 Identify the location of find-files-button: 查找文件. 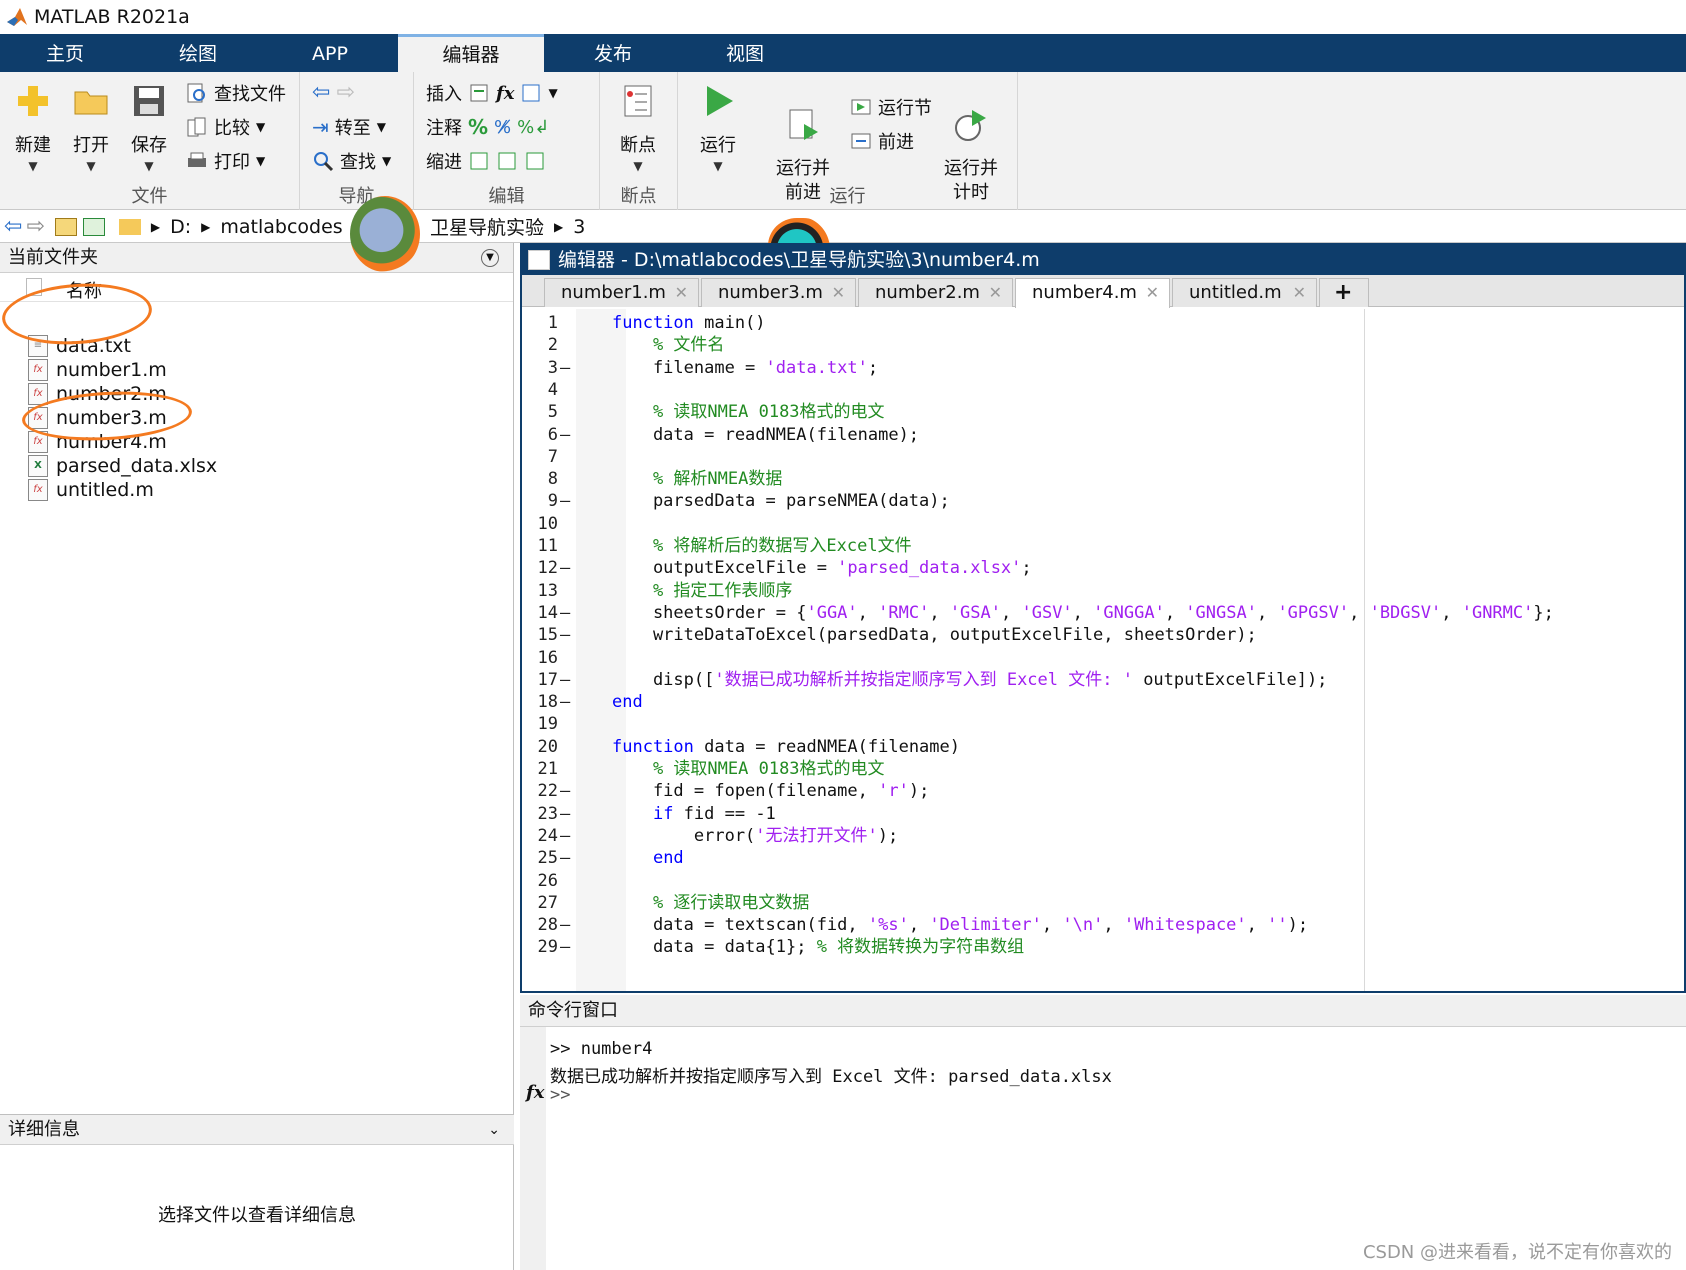
(236, 93).